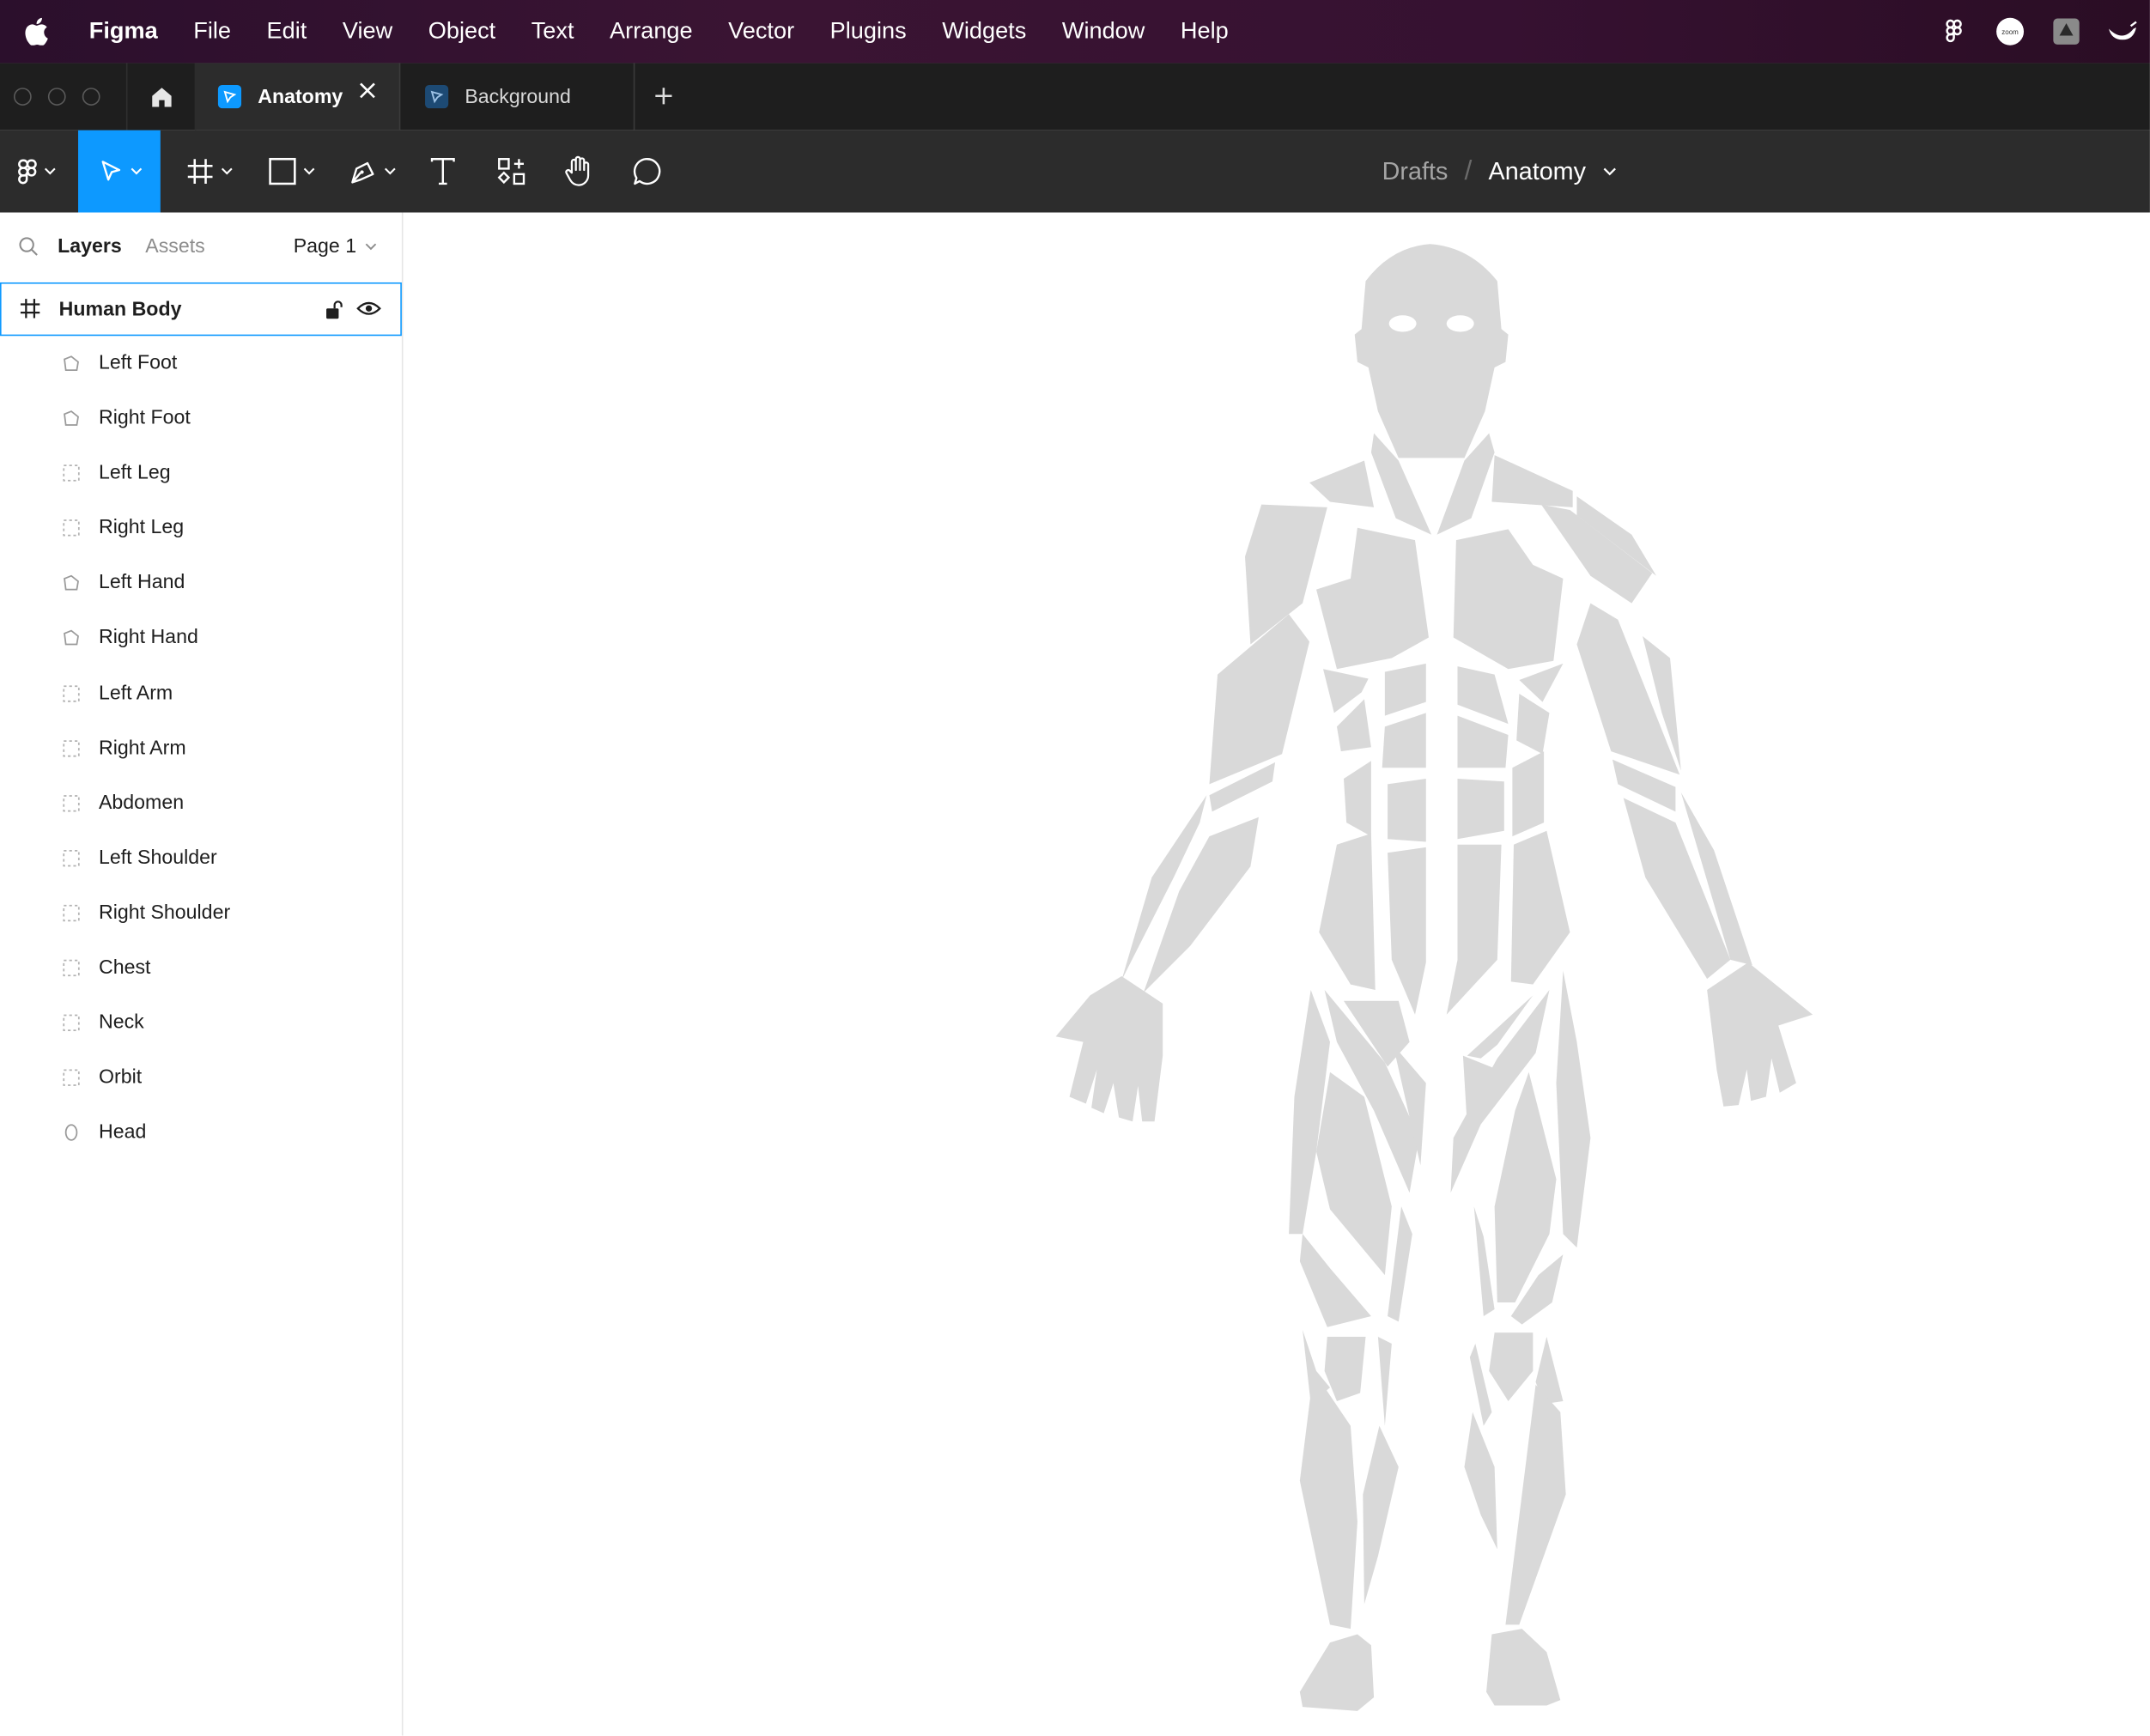  What do you see at coordinates (984, 32) in the screenshot?
I see `menu-widgets: Widgets` at bounding box center [984, 32].